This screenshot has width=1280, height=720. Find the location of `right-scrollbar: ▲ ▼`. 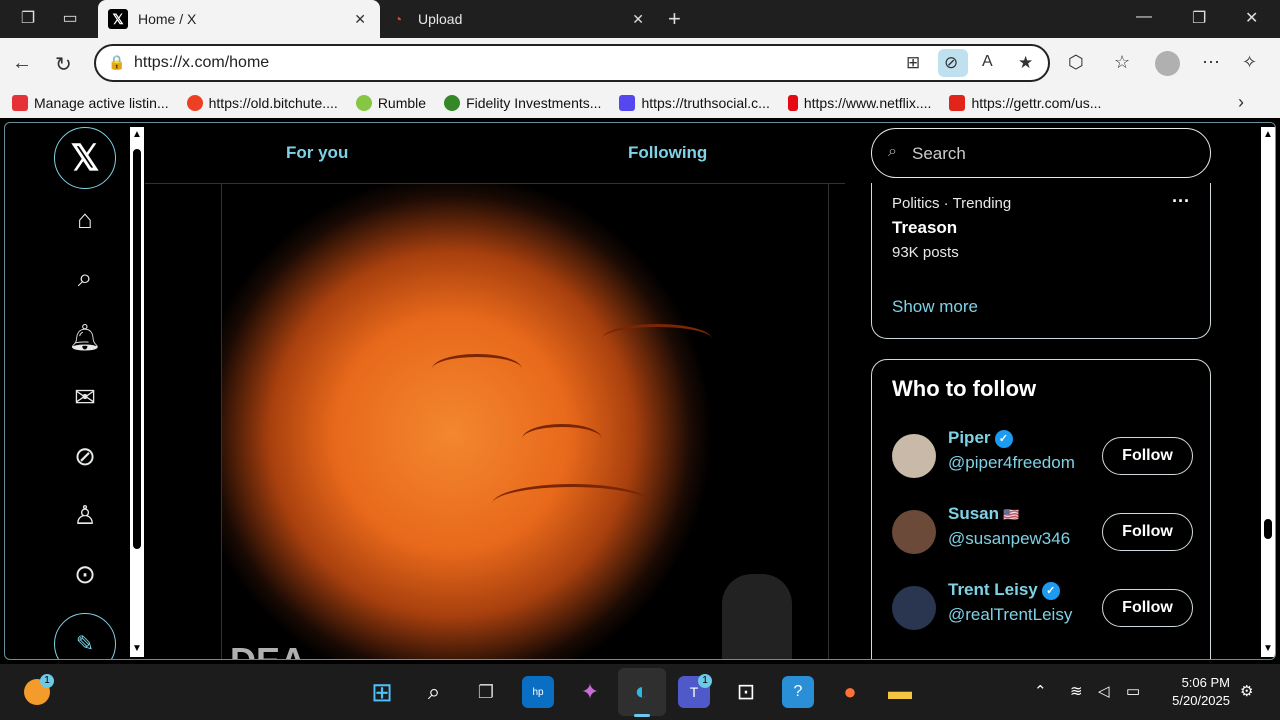

right-scrollbar: ▲ ▼ is located at coordinates (1268, 392).